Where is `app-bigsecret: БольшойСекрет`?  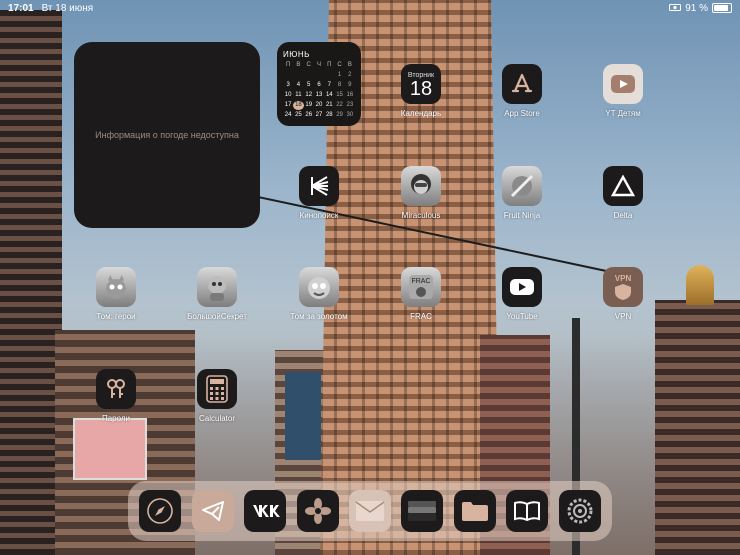
app-bigsecret: БольшойСекрет is located at coordinates (217, 294).